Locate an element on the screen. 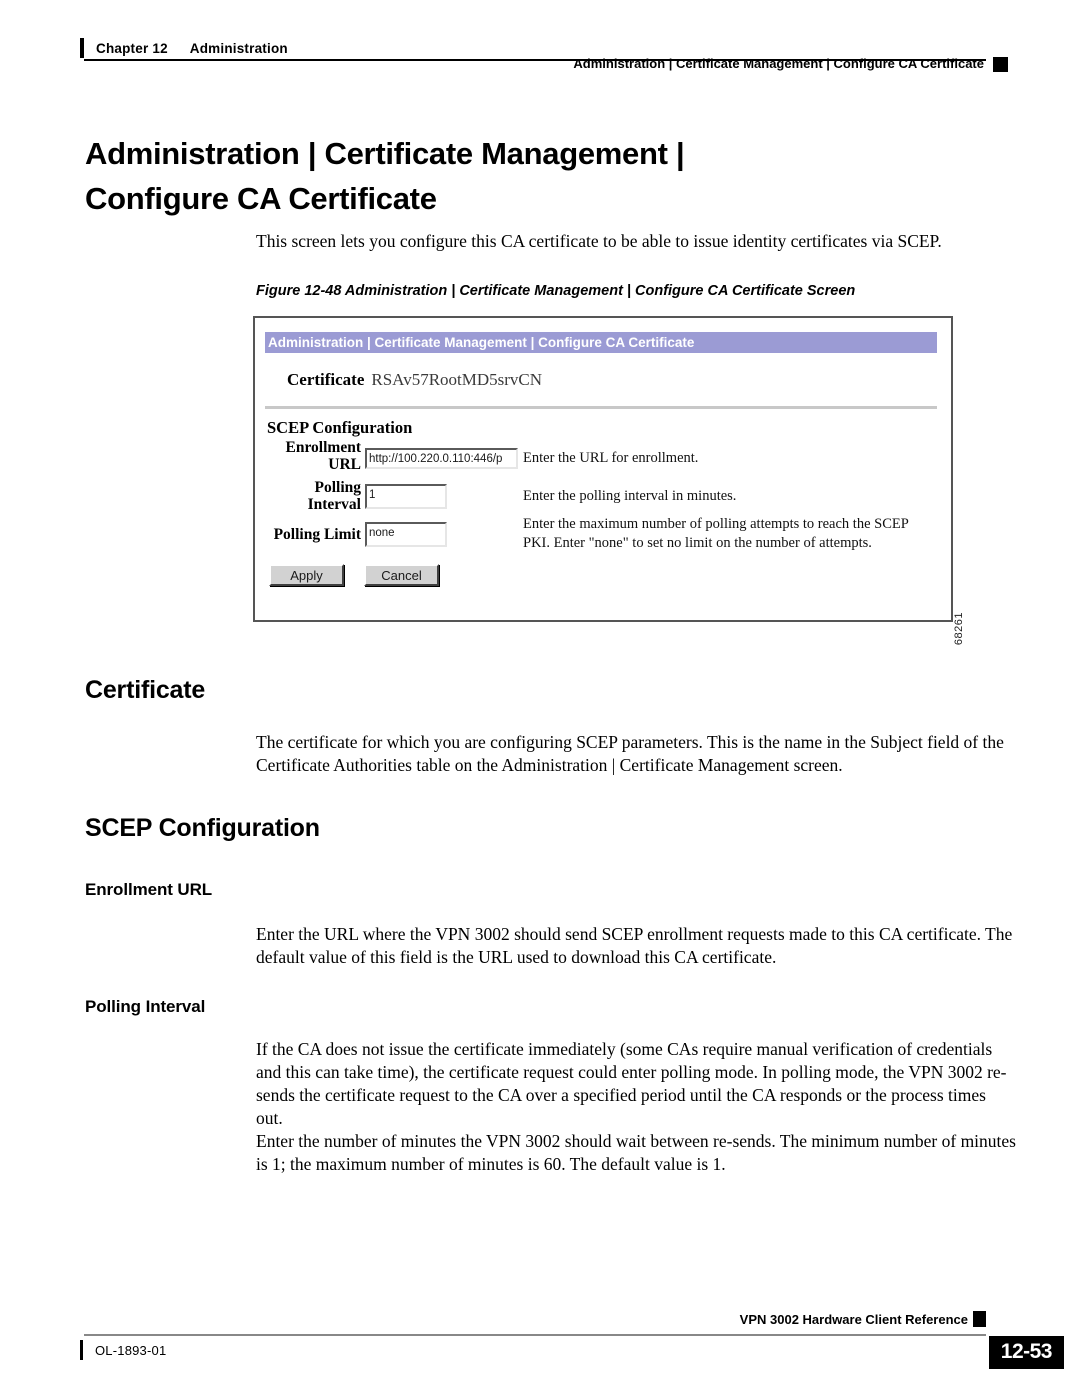 Image resolution: width=1080 pixels, height=1397 pixels. heading-certificate: Certificate is located at coordinates (145, 690).